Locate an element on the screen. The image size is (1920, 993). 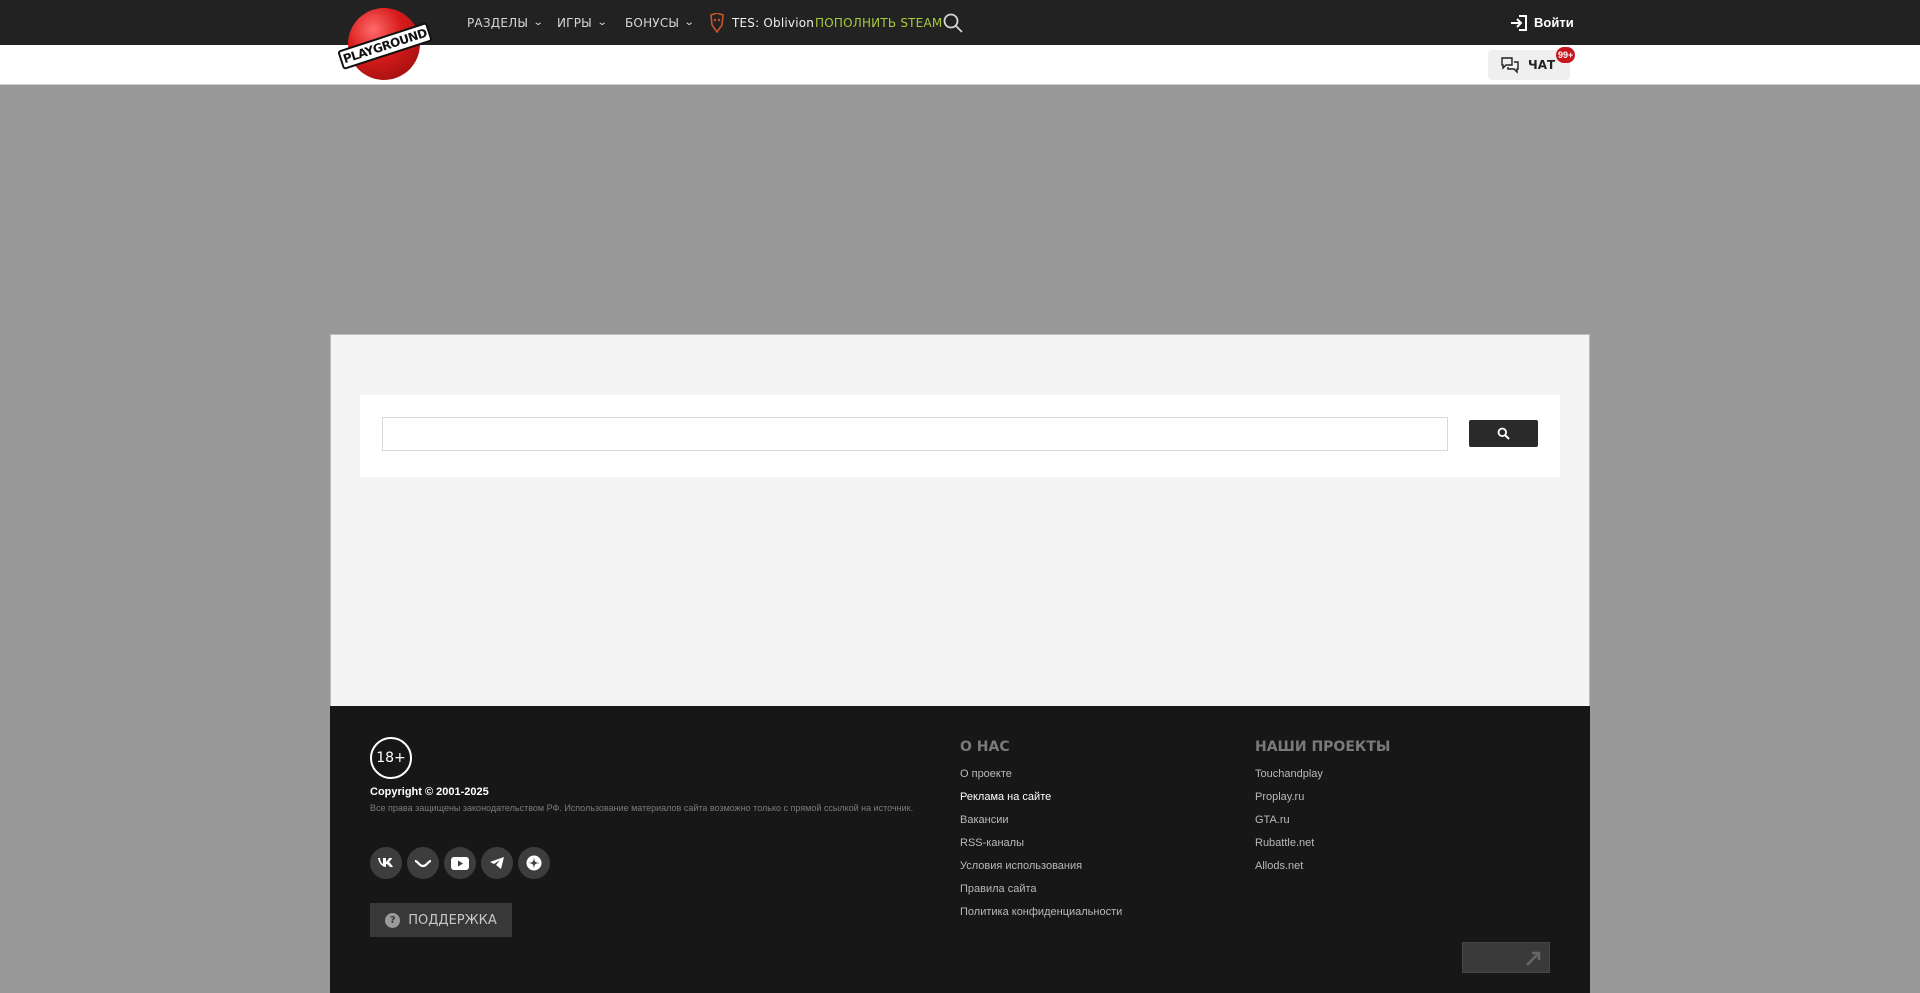
partner-badge is located at coordinates (1506, 957).